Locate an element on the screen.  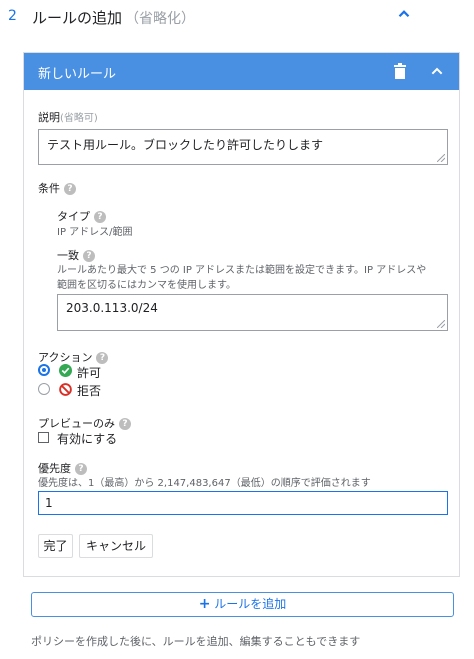
preview-checkbox-label: 有効にする is located at coordinates (87, 438).